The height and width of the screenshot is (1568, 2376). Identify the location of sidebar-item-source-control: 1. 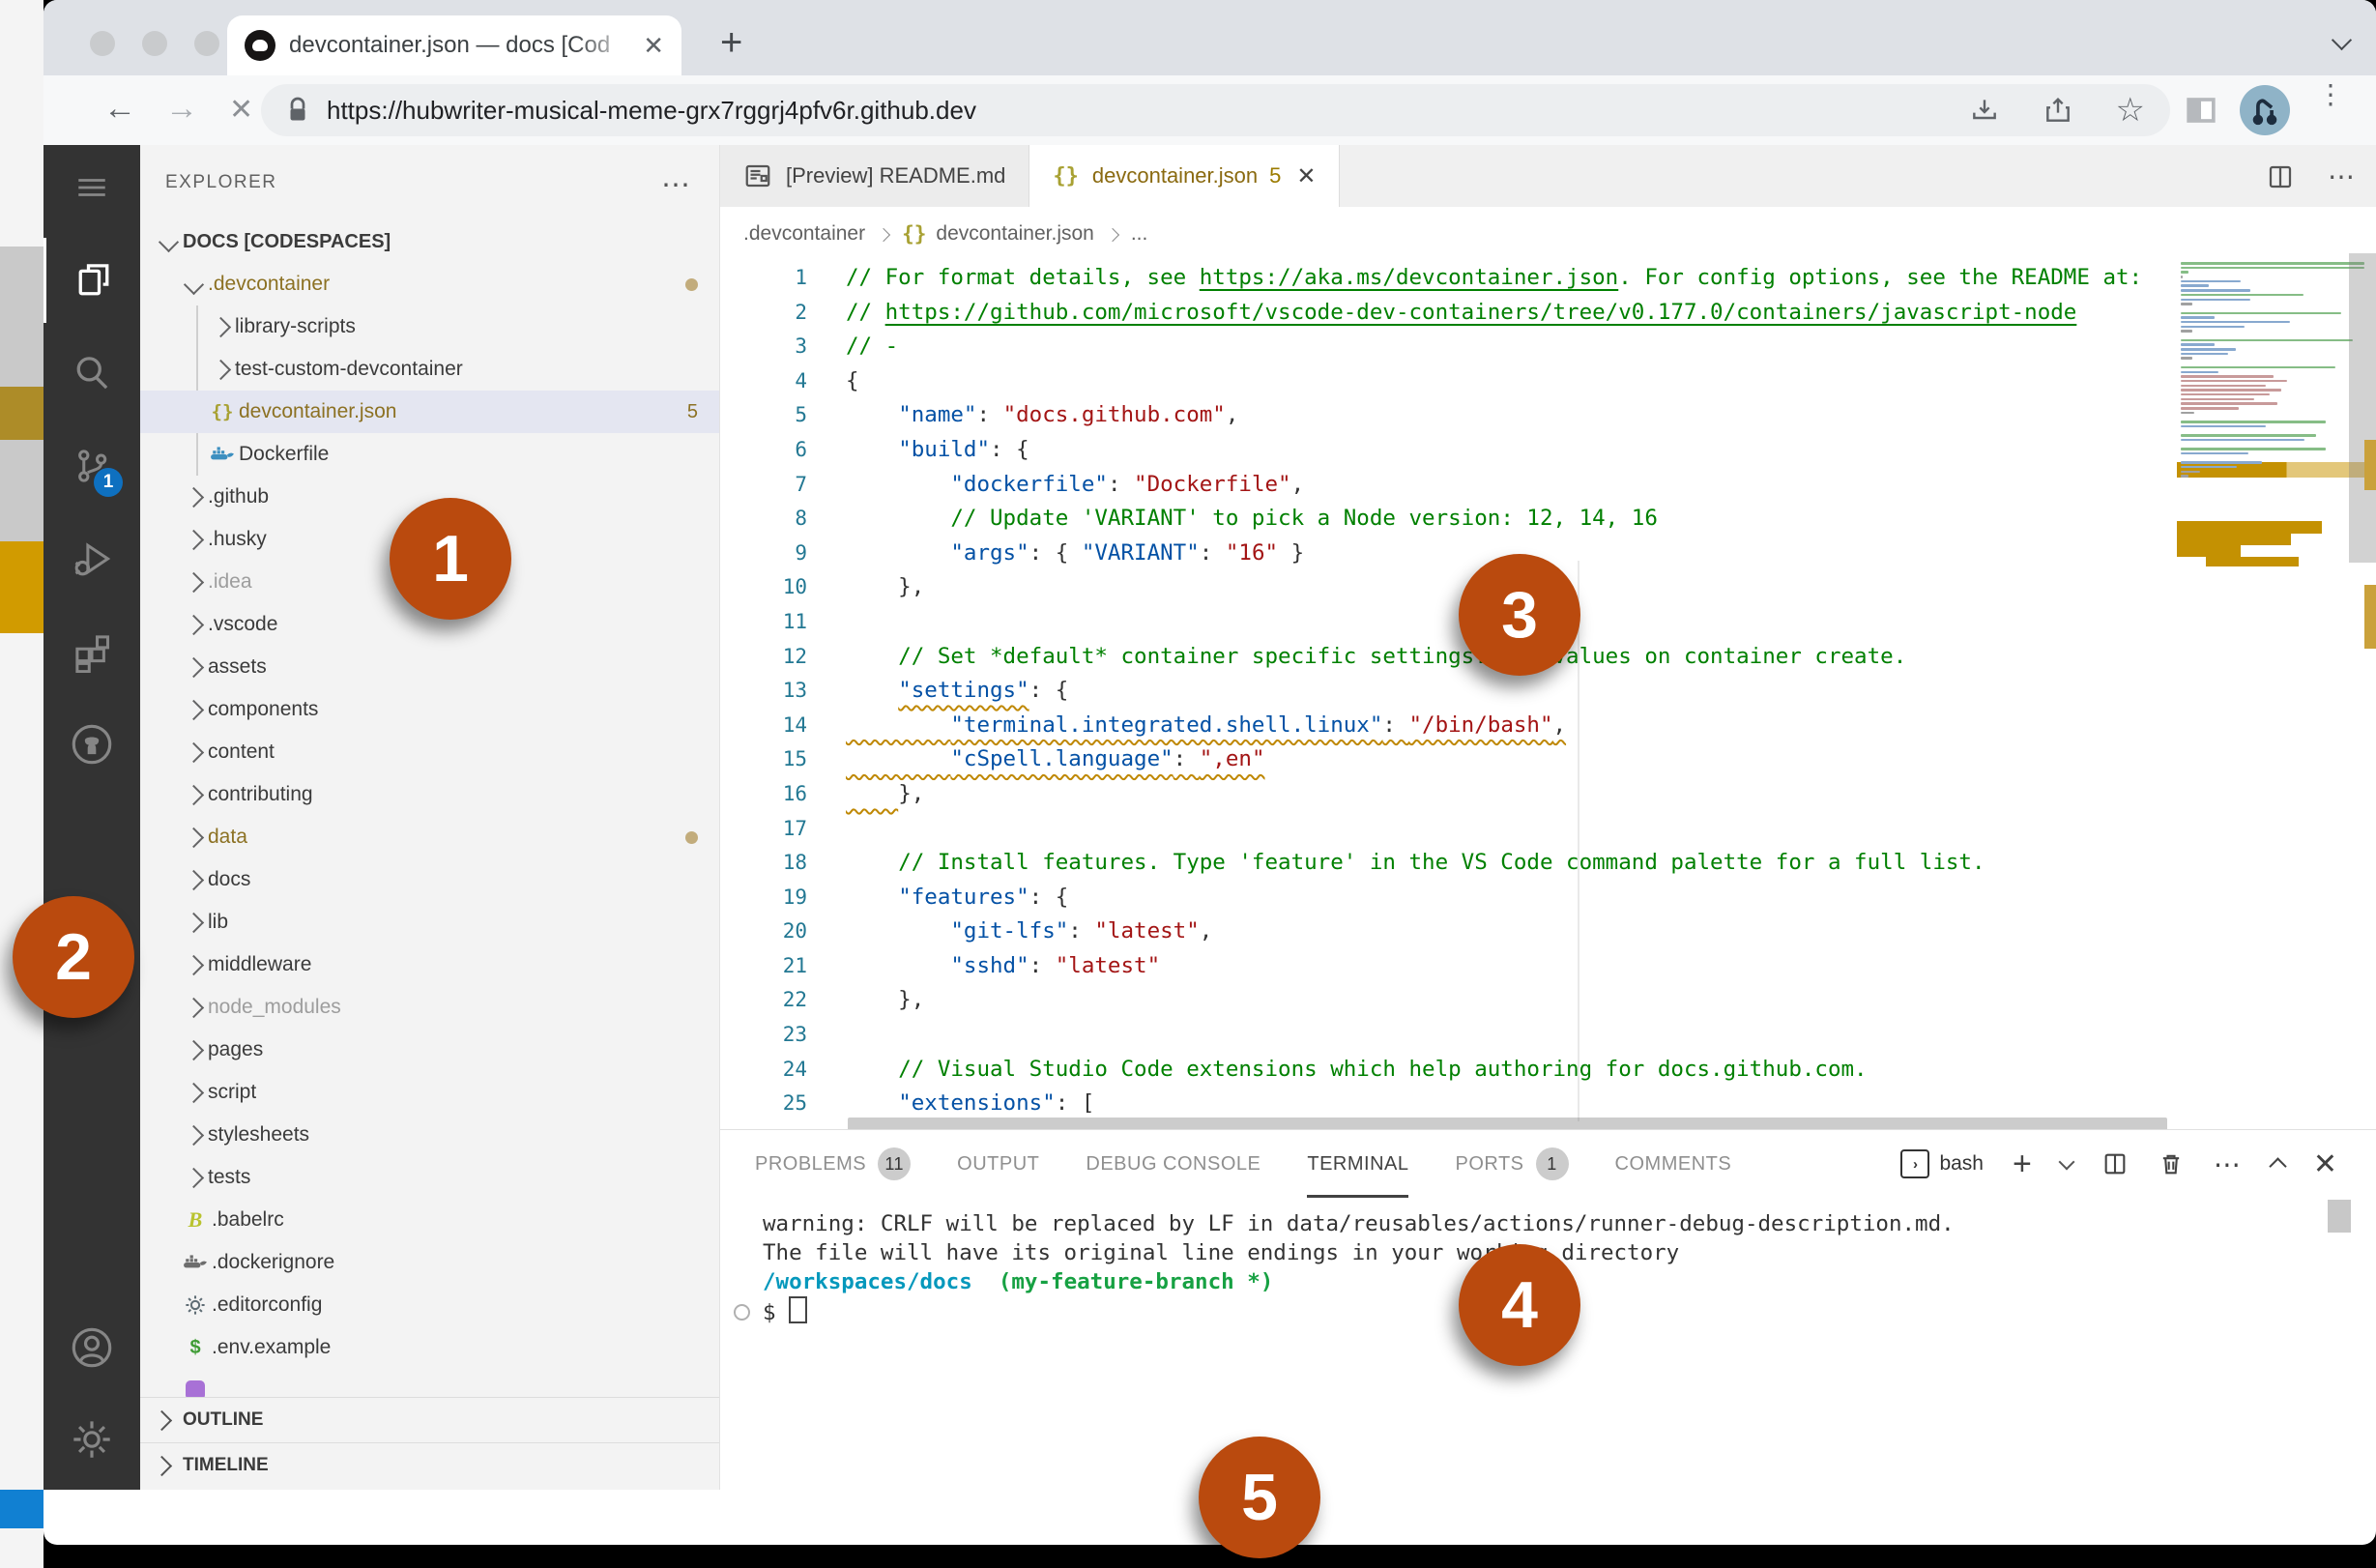
(91, 465).